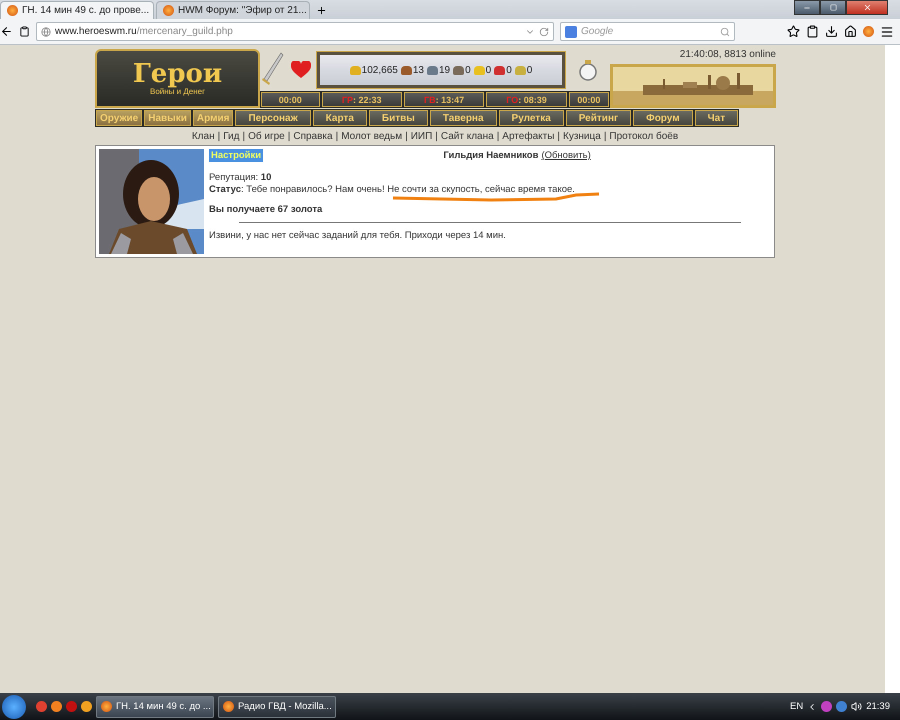  I want to click on guild-title: Гильдия Наемников, so click(490, 155).